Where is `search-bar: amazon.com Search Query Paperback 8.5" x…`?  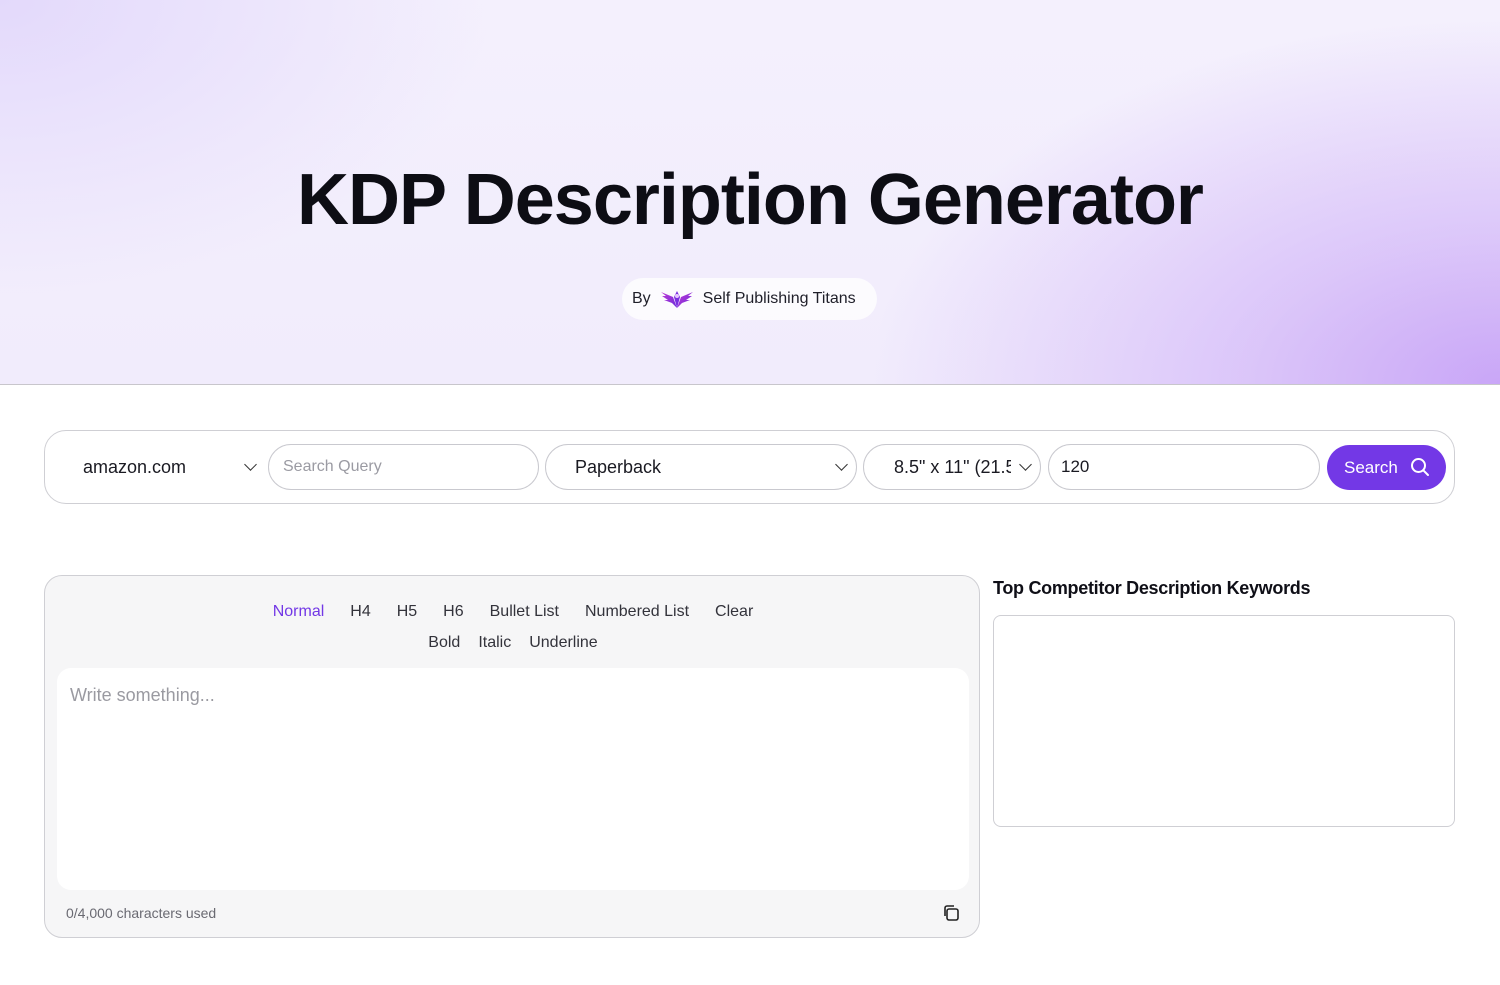 search-bar: amazon.com Search Query Paperback 8.5" x… is located at coordinates (749, 467).